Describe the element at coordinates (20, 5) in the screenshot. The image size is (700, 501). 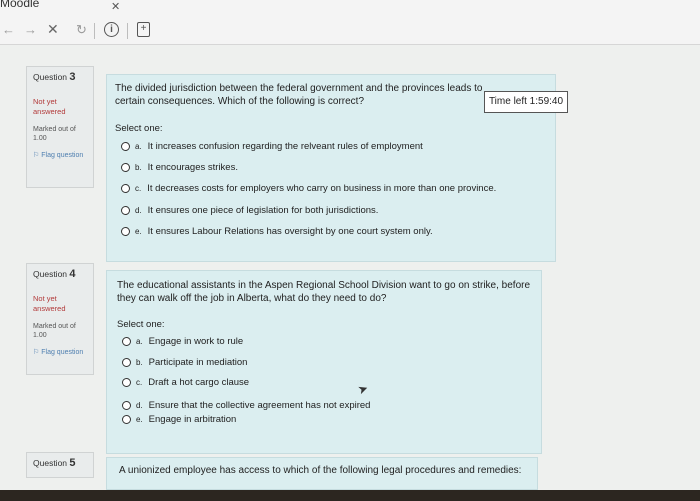
I see `window-title: Moodle` at that location.